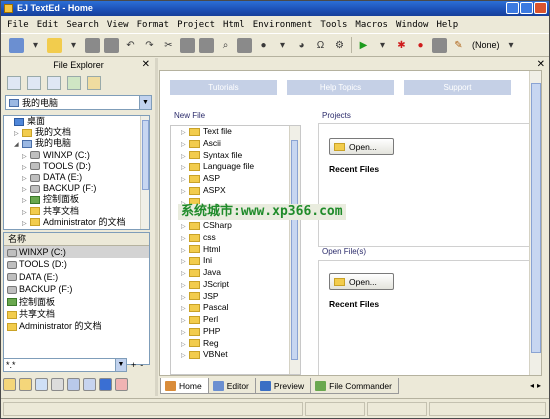 This screenshot has width=550, height=419. What do you see at coordinates (76, 239) in the screenshot?
I see `list-header-name: 名称` at bounding box center [76, 239].